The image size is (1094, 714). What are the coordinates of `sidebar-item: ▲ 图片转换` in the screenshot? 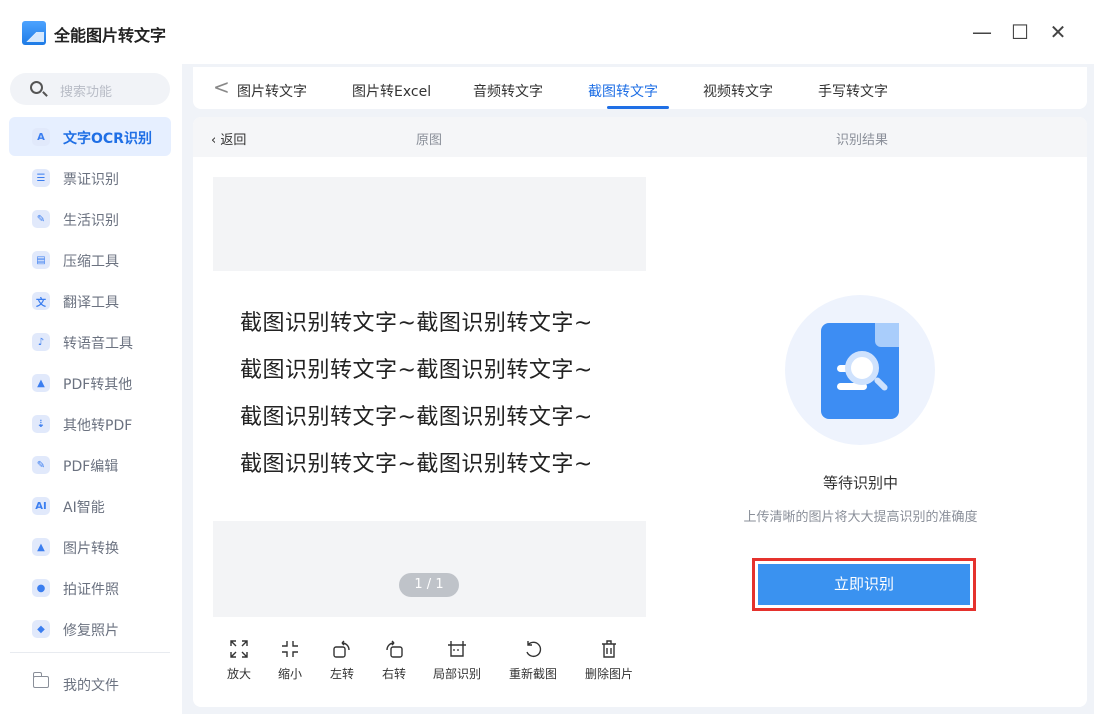 It's located at (91, 547).